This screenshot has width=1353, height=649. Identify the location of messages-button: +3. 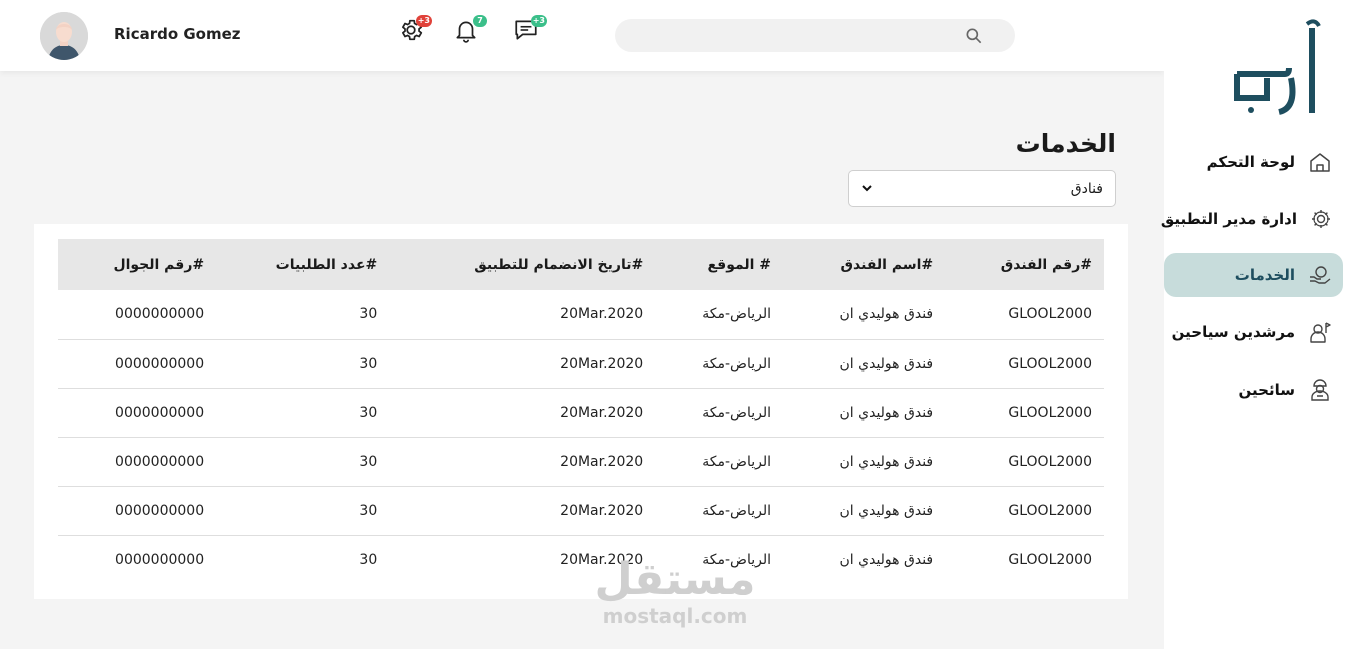
(530, 30).